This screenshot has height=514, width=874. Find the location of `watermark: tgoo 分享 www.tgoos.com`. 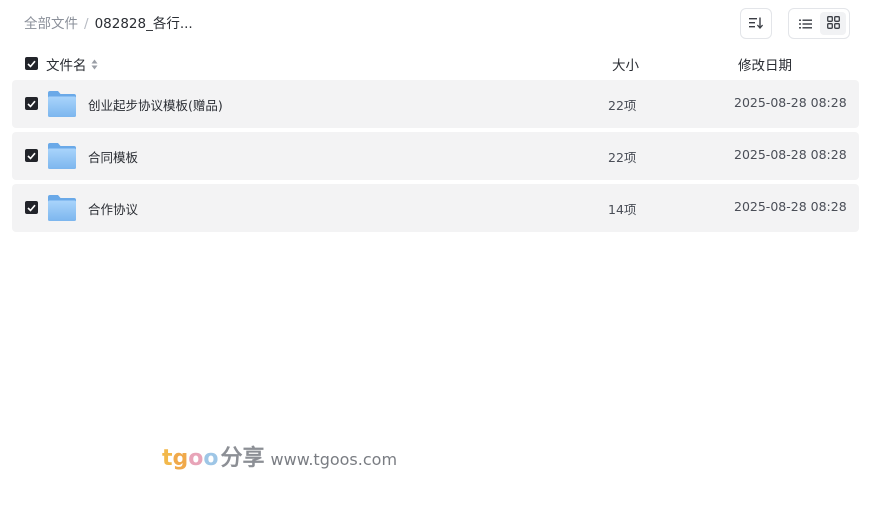

watermark: tgoo 分享 www.tgoos.com is located at coordinates (279, 456).